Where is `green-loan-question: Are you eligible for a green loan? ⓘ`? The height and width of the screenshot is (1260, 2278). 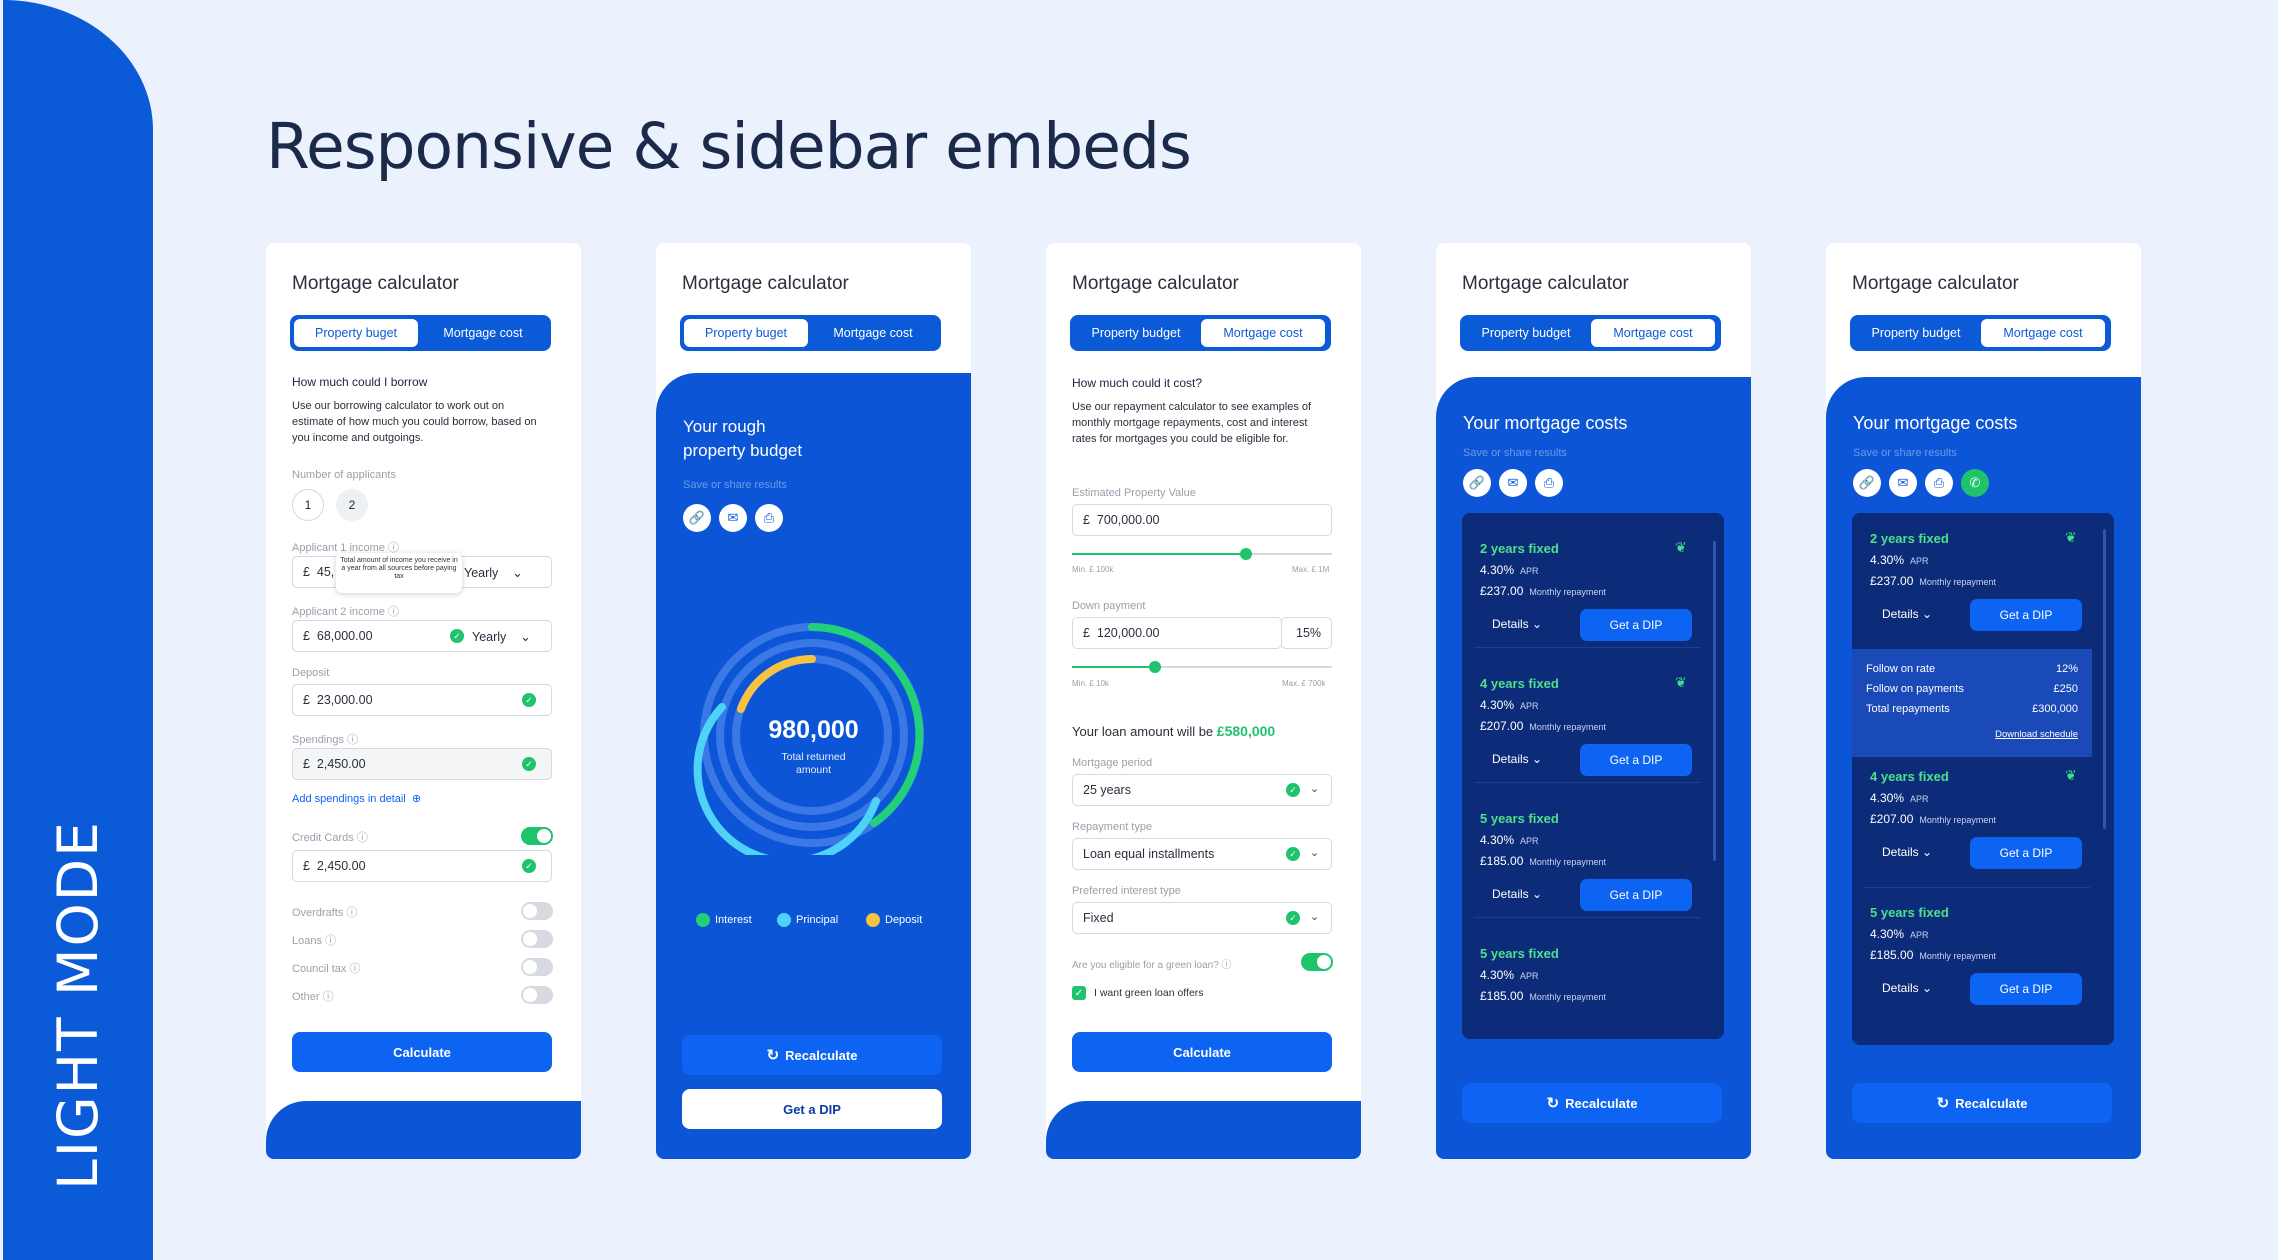
green-loan-question: Are you eligible for a green loan? ⓘ is located at coordinates (1152, 965).